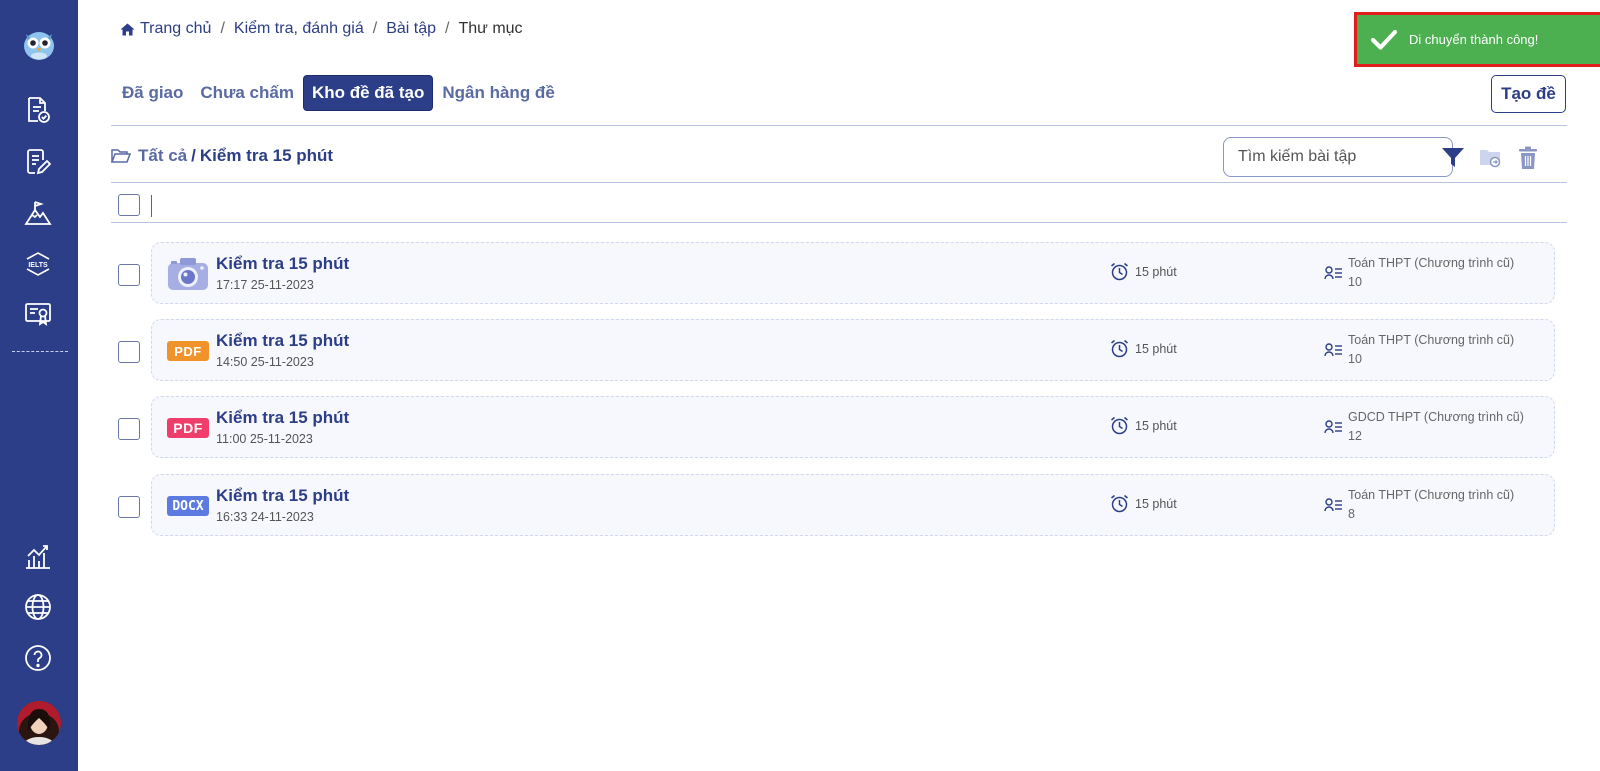 This screenshot has height=771, width=1600. I want to click on folder-path: Tất cả / Kiểm tra 15 phút, so click(222, 156).